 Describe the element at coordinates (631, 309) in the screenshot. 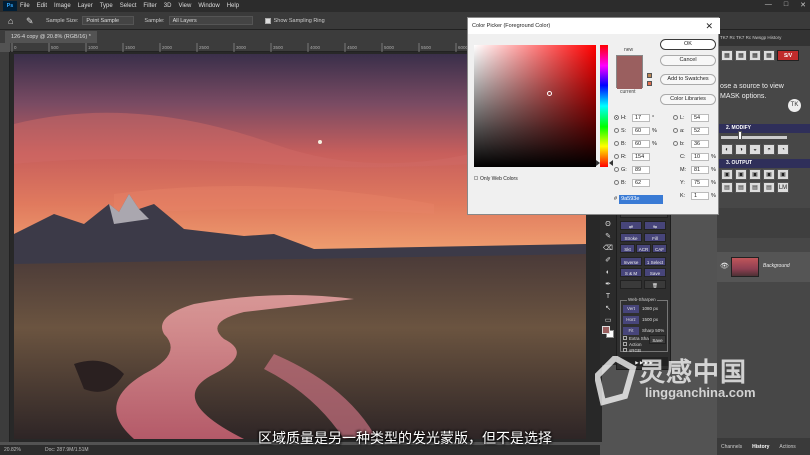

I see `vert-button: Vert` at that location.